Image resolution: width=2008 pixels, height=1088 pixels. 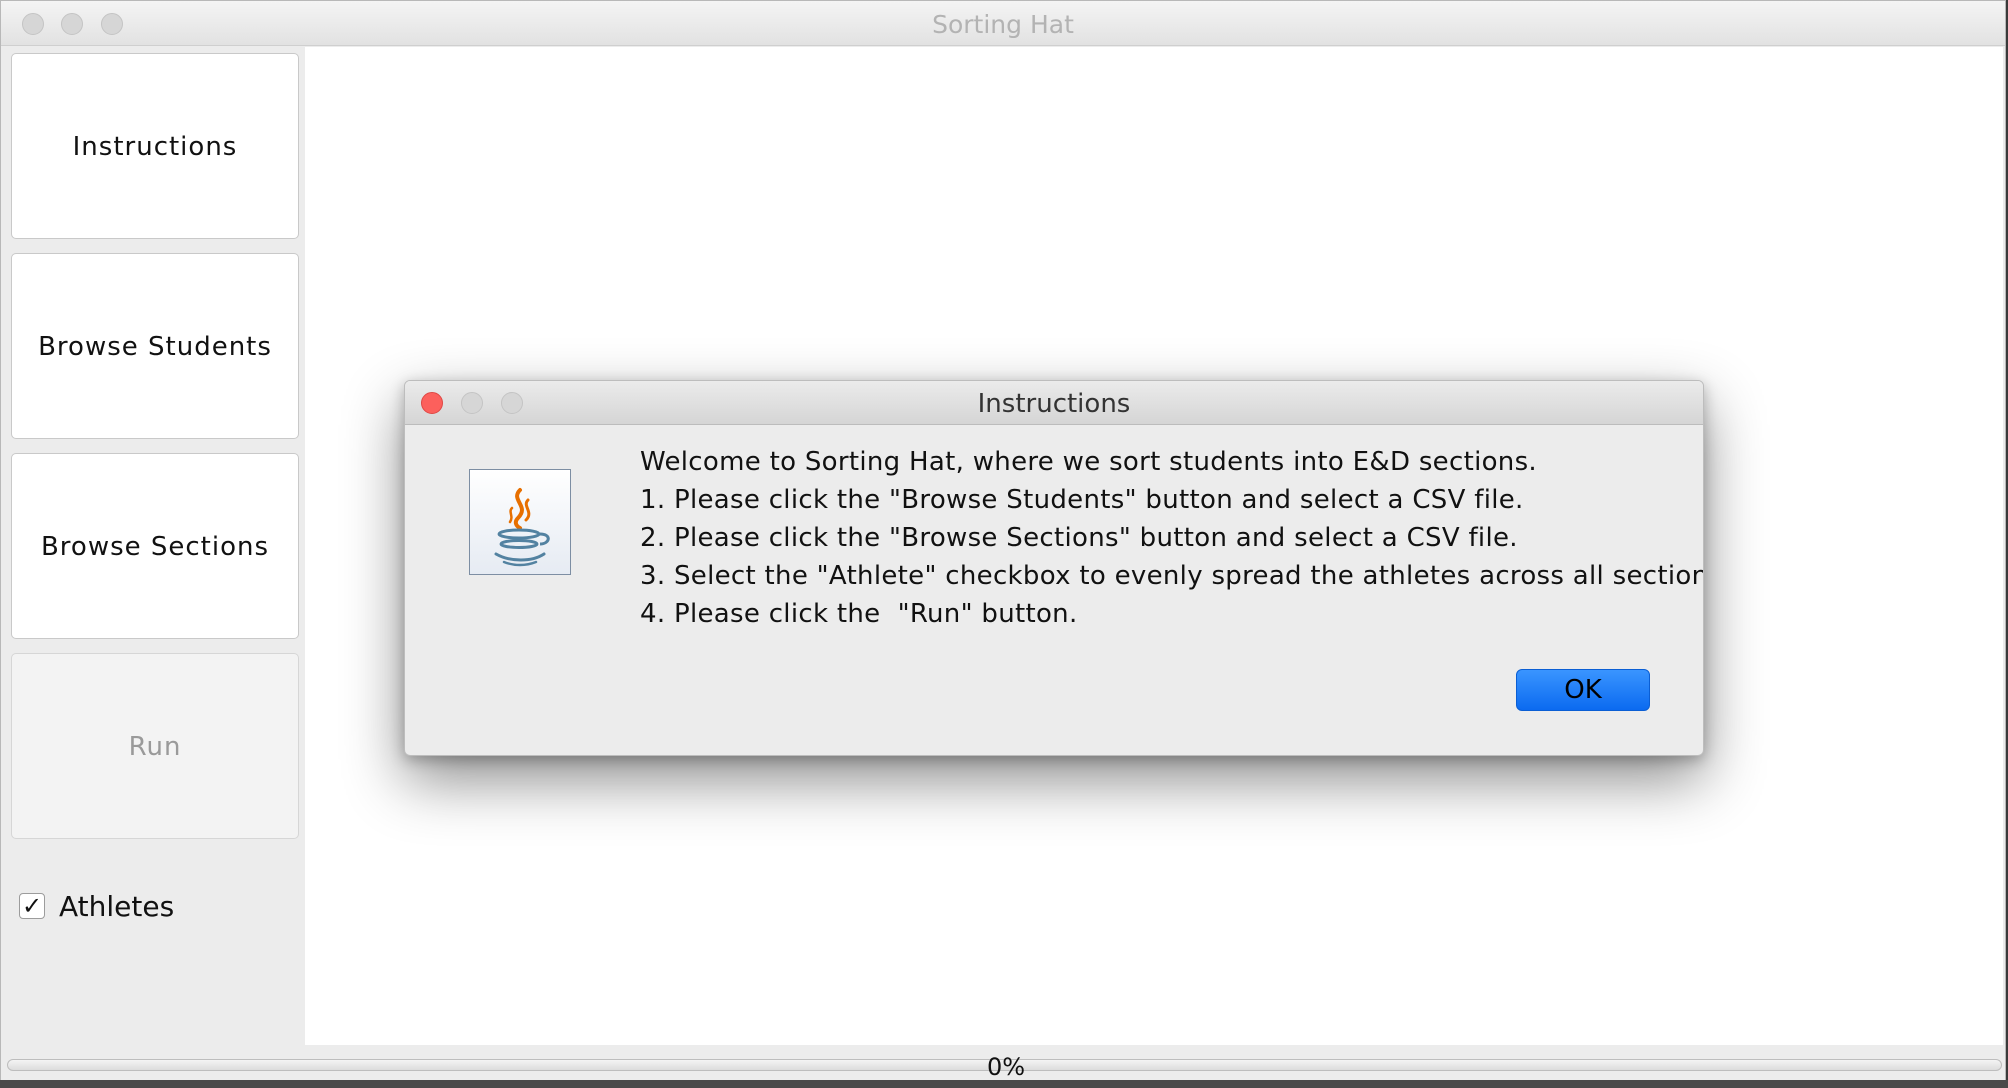 I want to click on browse-students-button: Browse Students, so click(x=155, y=346).